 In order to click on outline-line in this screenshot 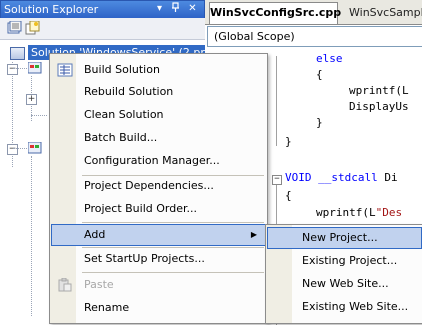, I will do `click(276, 101)`.